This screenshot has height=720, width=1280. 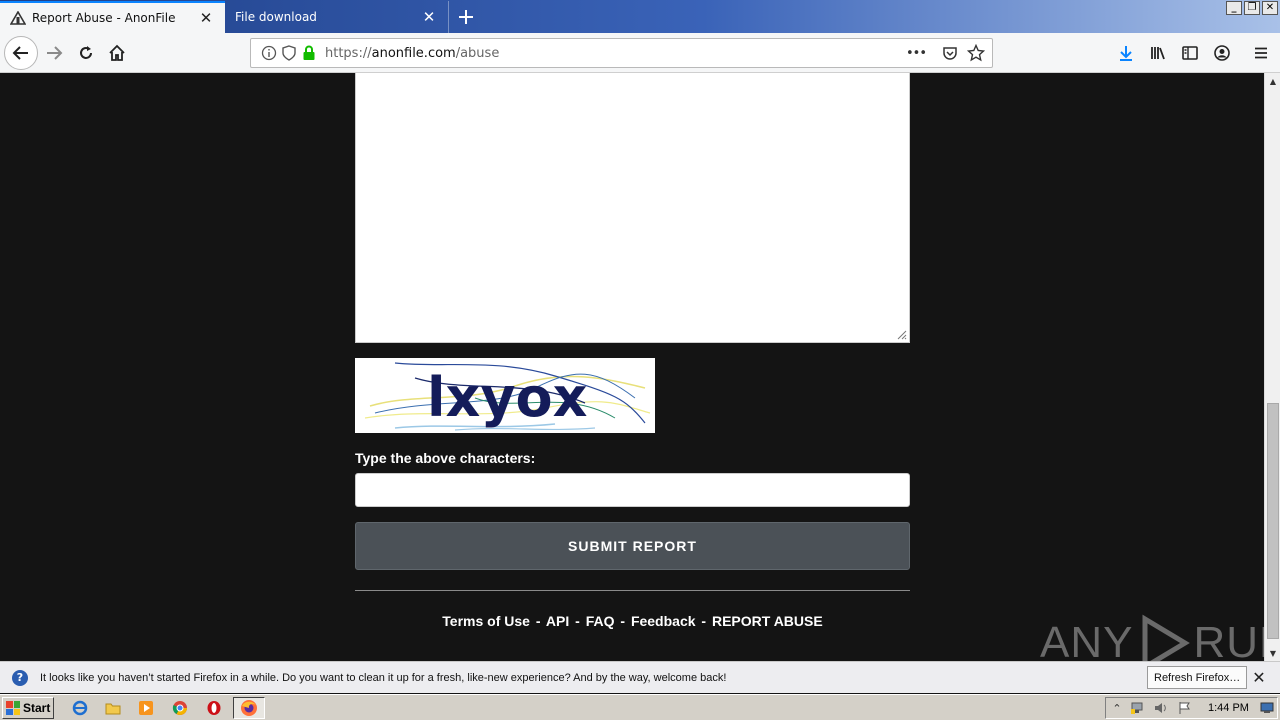 I want to click on question-icon: ?, so click(x=20, y=677).